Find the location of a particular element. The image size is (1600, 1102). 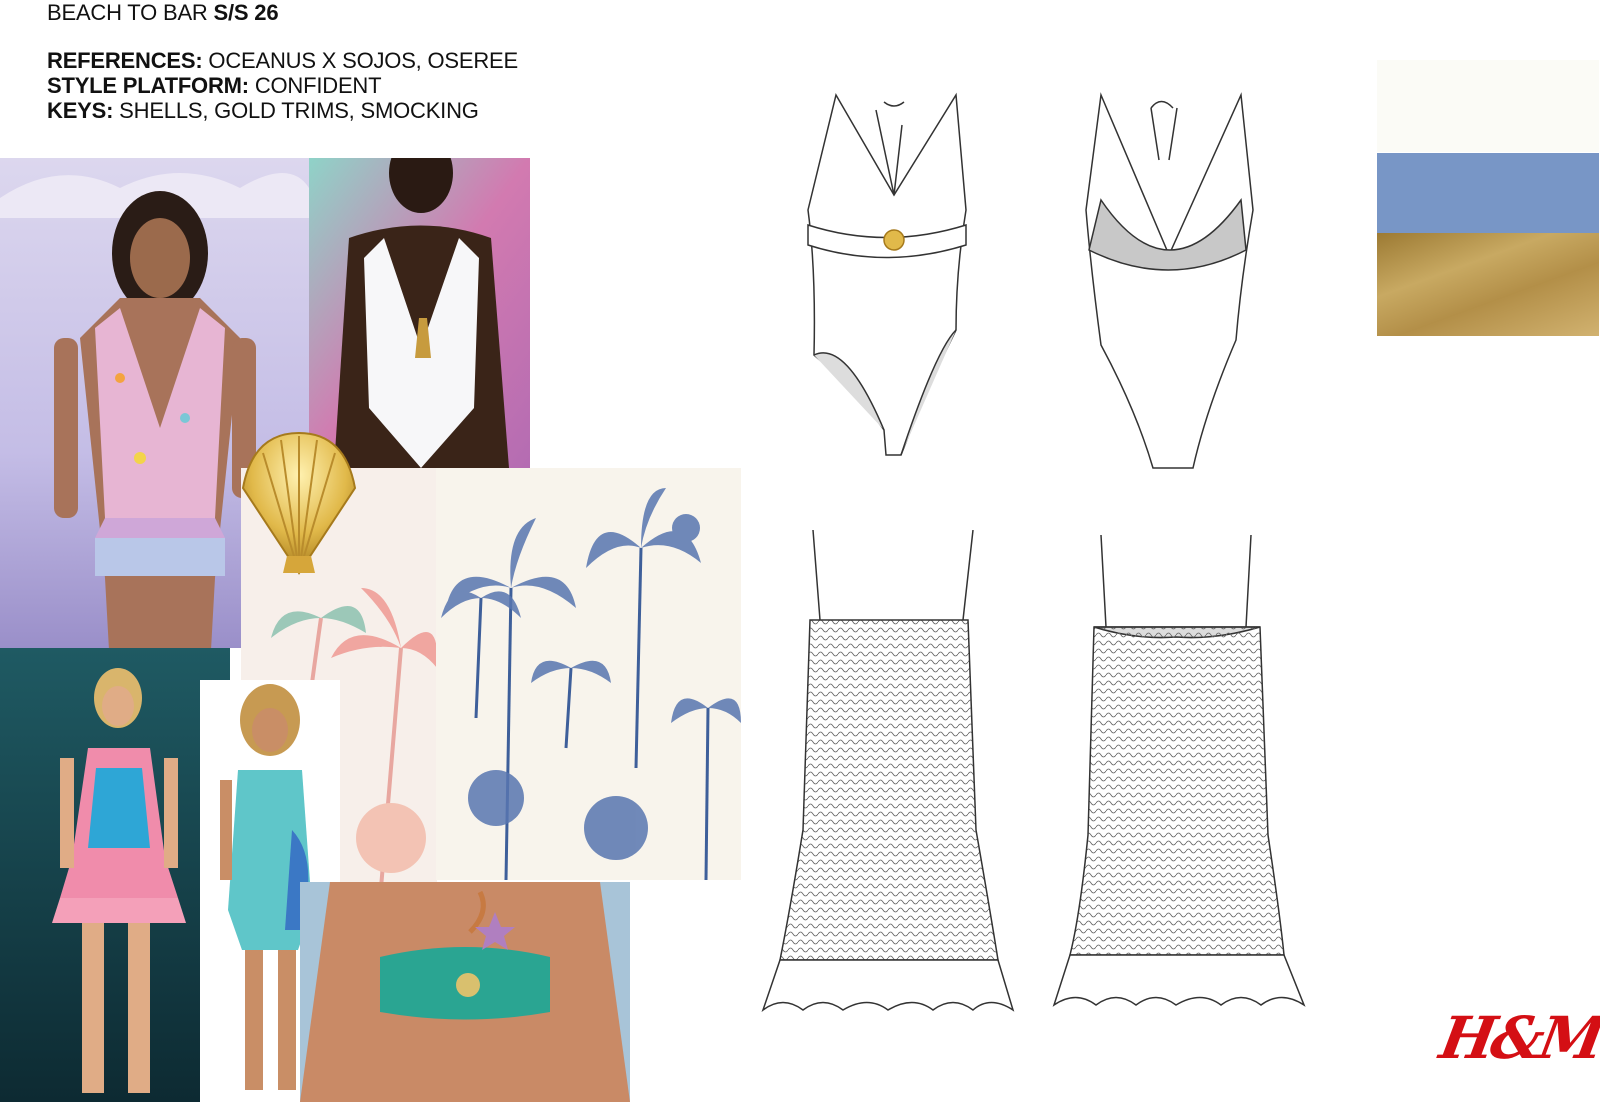

palette-swatch-gold is located at coordinates (1488, 284).